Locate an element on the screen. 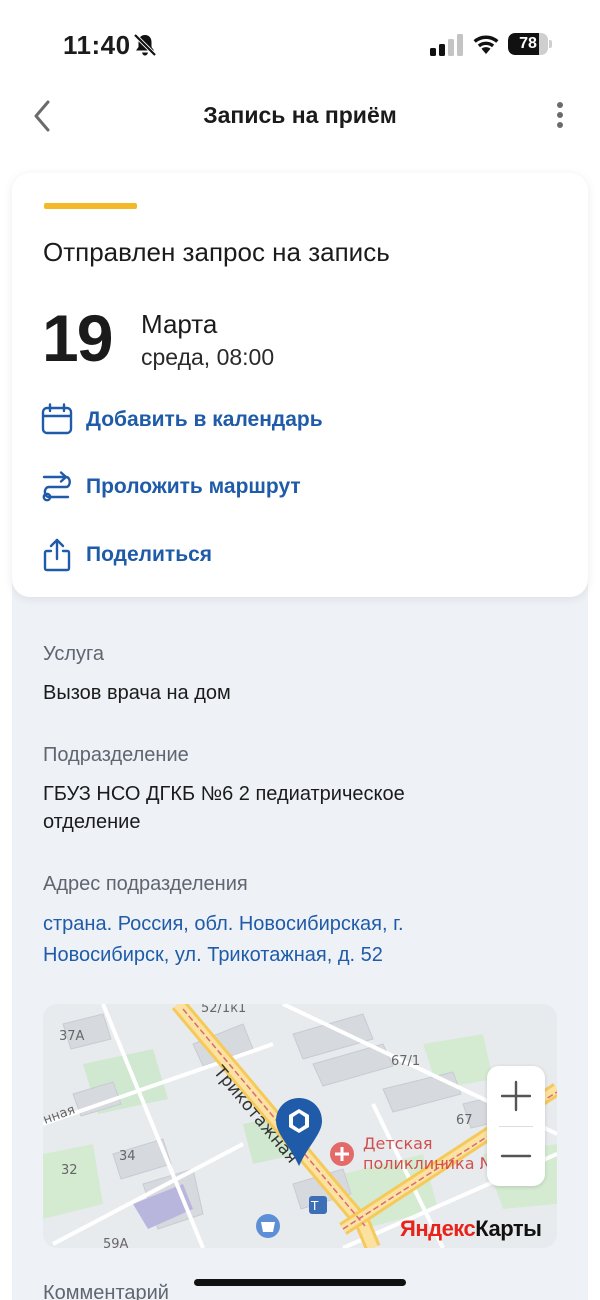  home-indicator is located at coordinates (300, 1282).